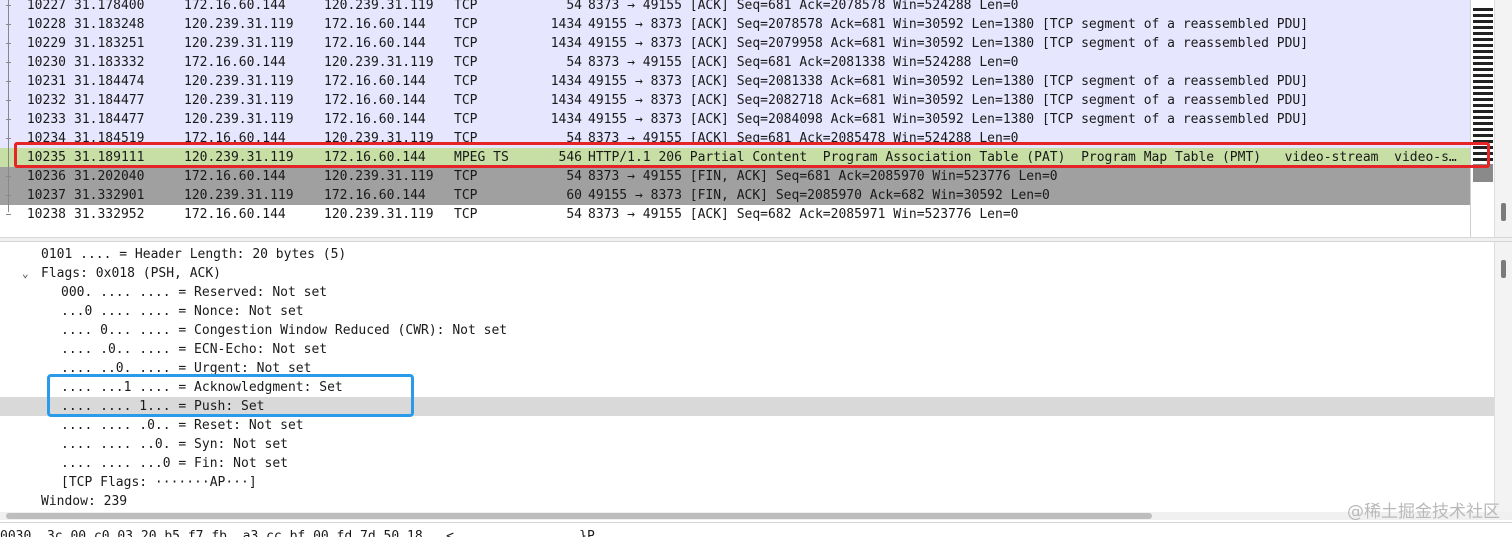 This screenshot has width=1512, height=537. Describe the element at coordinates (747, 463) in the screenshot. I see `detail-line: .... .... ...0 = Fin: Not set` at that location.